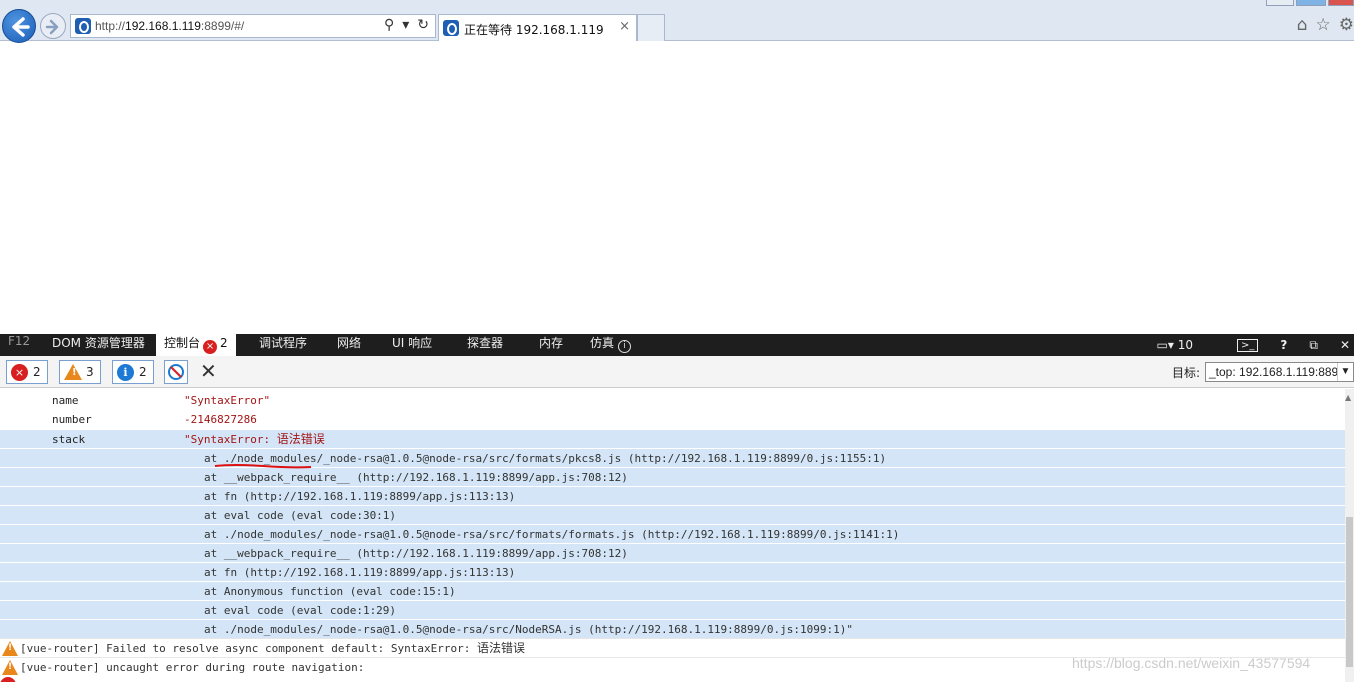 The width and height of the screenshot is (1354, 682). I want to click on tab-emulation-label: 仿真, so click(602, 343).